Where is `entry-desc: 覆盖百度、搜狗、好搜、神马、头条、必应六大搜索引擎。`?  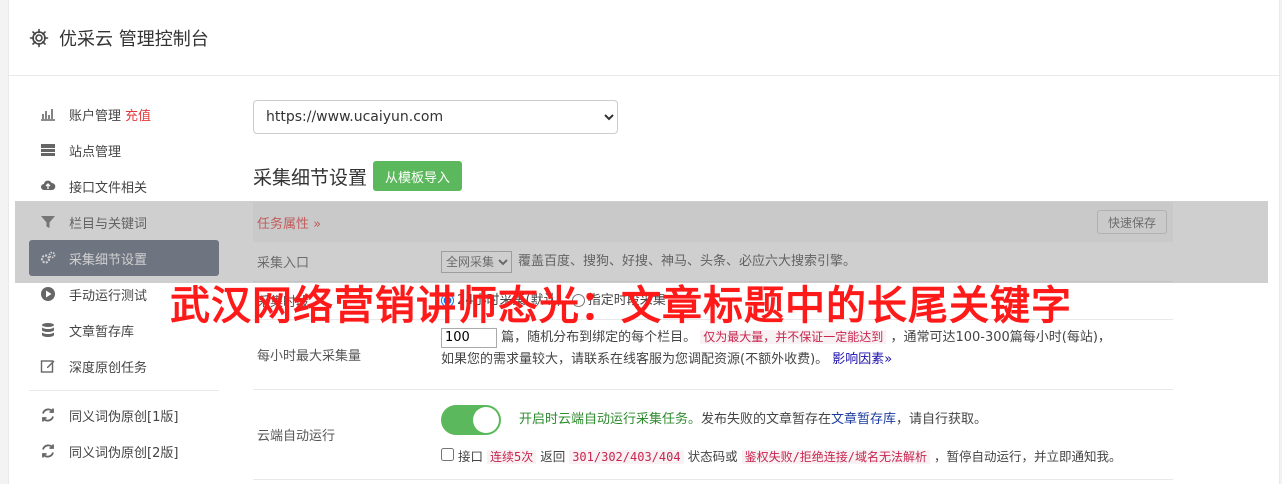 entry-desc: 覆盖百度、搜狗、好搜、神马、头条、必应六大搜索引擎。 is located at coordinates (687, 261).